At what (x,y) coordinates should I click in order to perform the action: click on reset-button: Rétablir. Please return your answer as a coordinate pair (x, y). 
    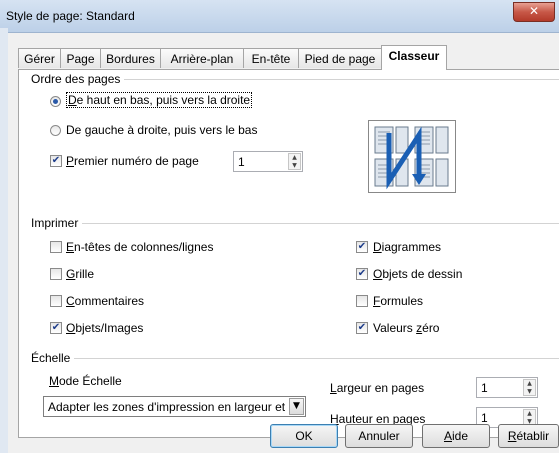
    Looking at the image, I should click on (528, 436).